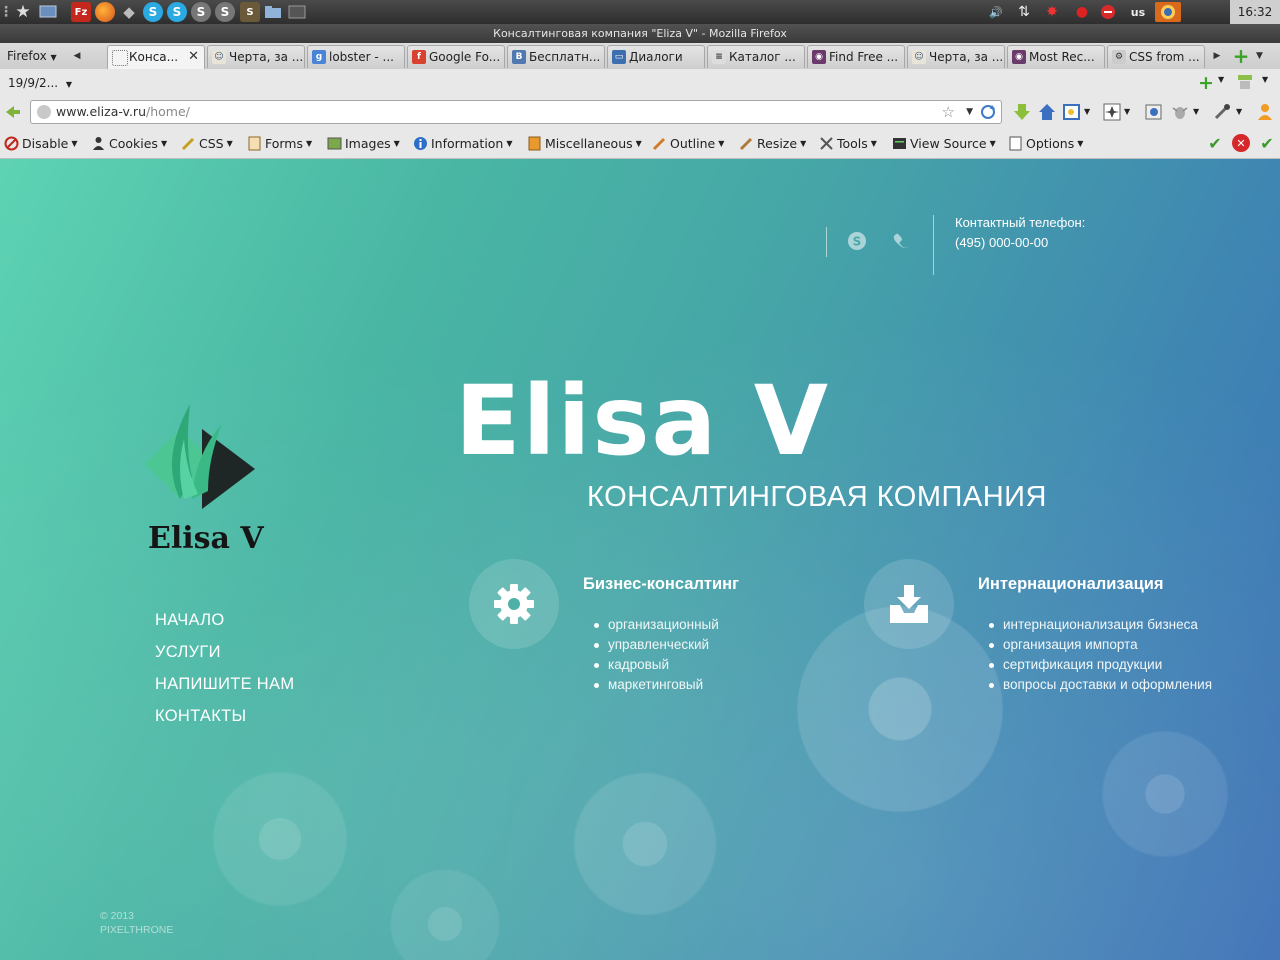 Image resolution: width=1280 pixels, height=960 pixels. Describe the element at coordinates (136, 930) in the screenshot. I see `footer-credit: PIXELTHRONE` at that location.